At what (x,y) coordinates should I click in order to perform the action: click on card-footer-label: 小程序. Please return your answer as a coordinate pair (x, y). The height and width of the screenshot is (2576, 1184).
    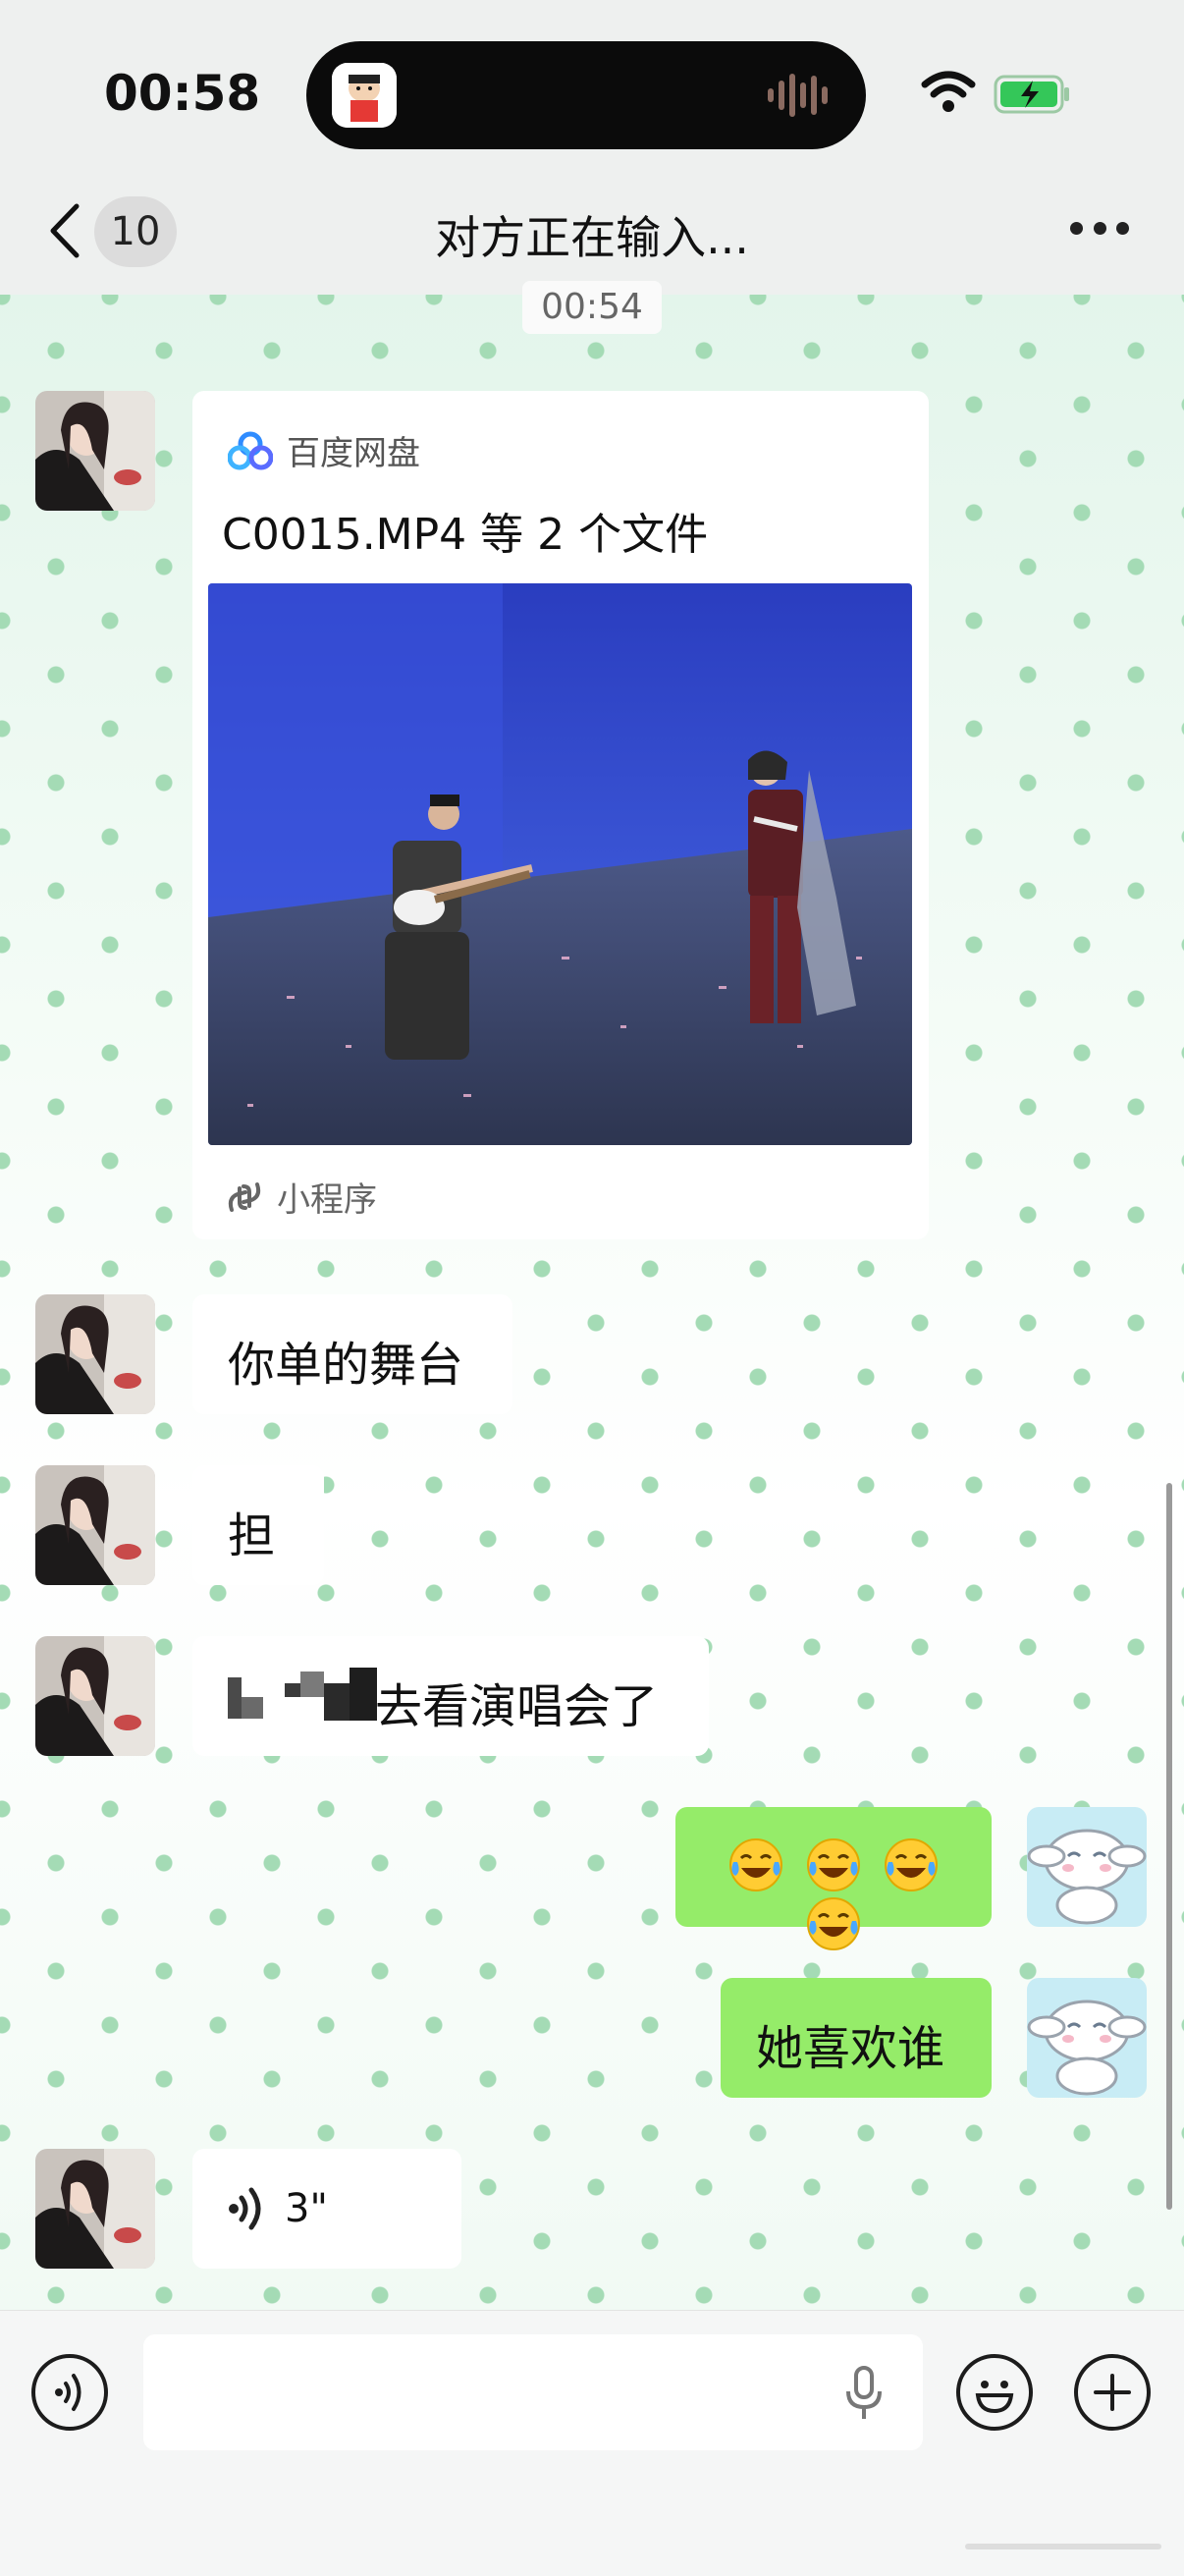
    Looking at the image, I should click on (327, 1200).